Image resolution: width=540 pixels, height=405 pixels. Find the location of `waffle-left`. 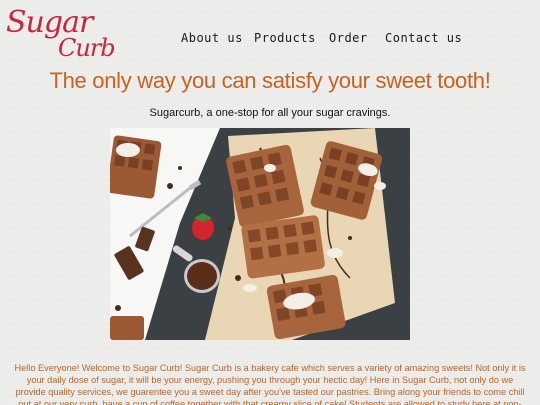

waffle-left is located at coordinates (136, 167).